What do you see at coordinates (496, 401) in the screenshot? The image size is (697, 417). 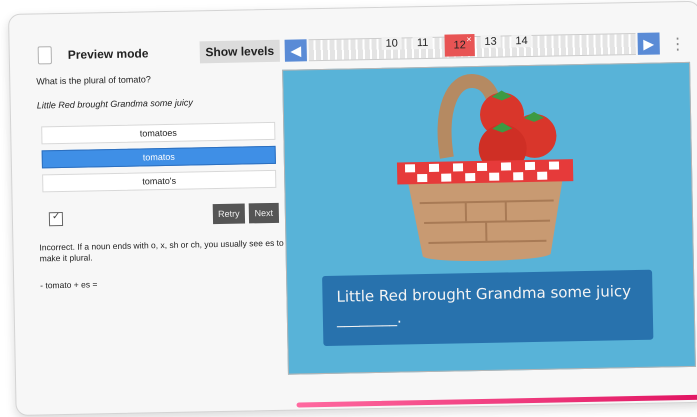 I see `accent-bar` at bounding box center [496, 401].